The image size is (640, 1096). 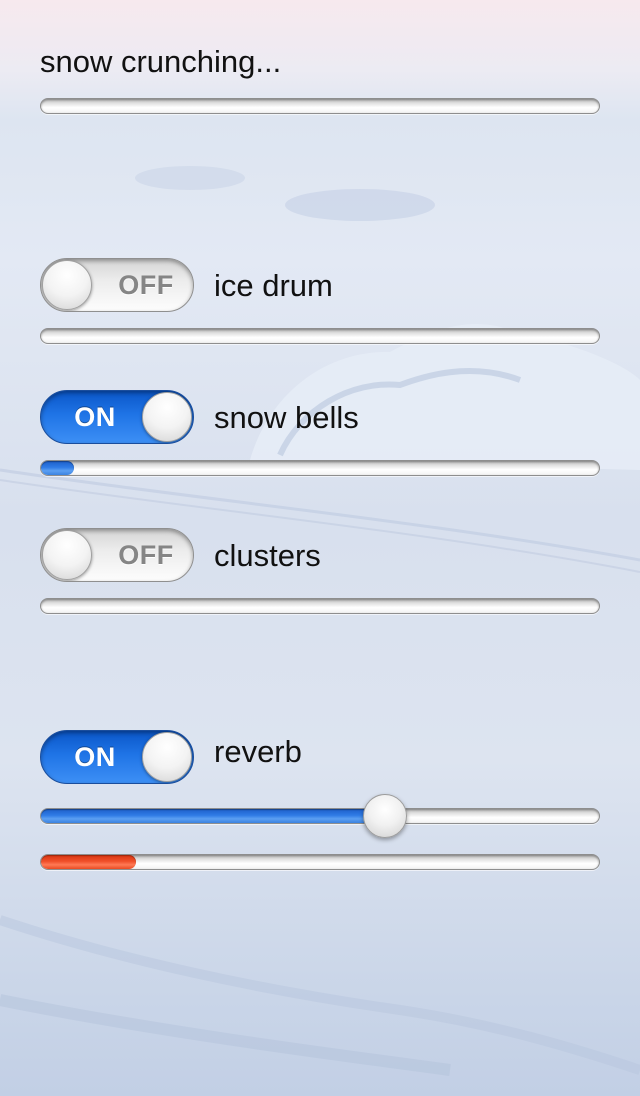 What do you see at coordinates (320, 606) in the screenshot?
I see `clusters-progress` at bounding box center [320, 606].